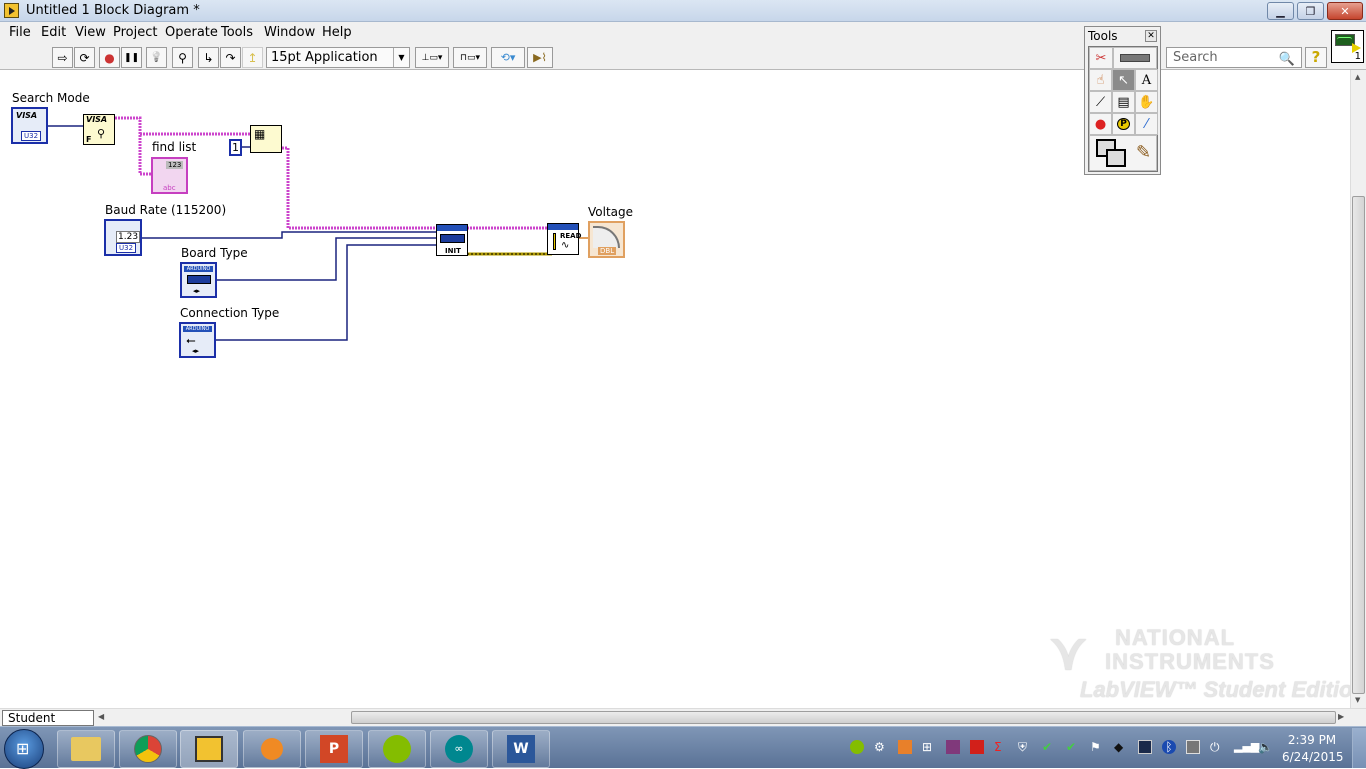 This screenshot has height=769, width=1366. Describe the element at coordinates (198, 280) in the screenshot. I see `board-type-control: ARDUINO ◂▸` at that location.